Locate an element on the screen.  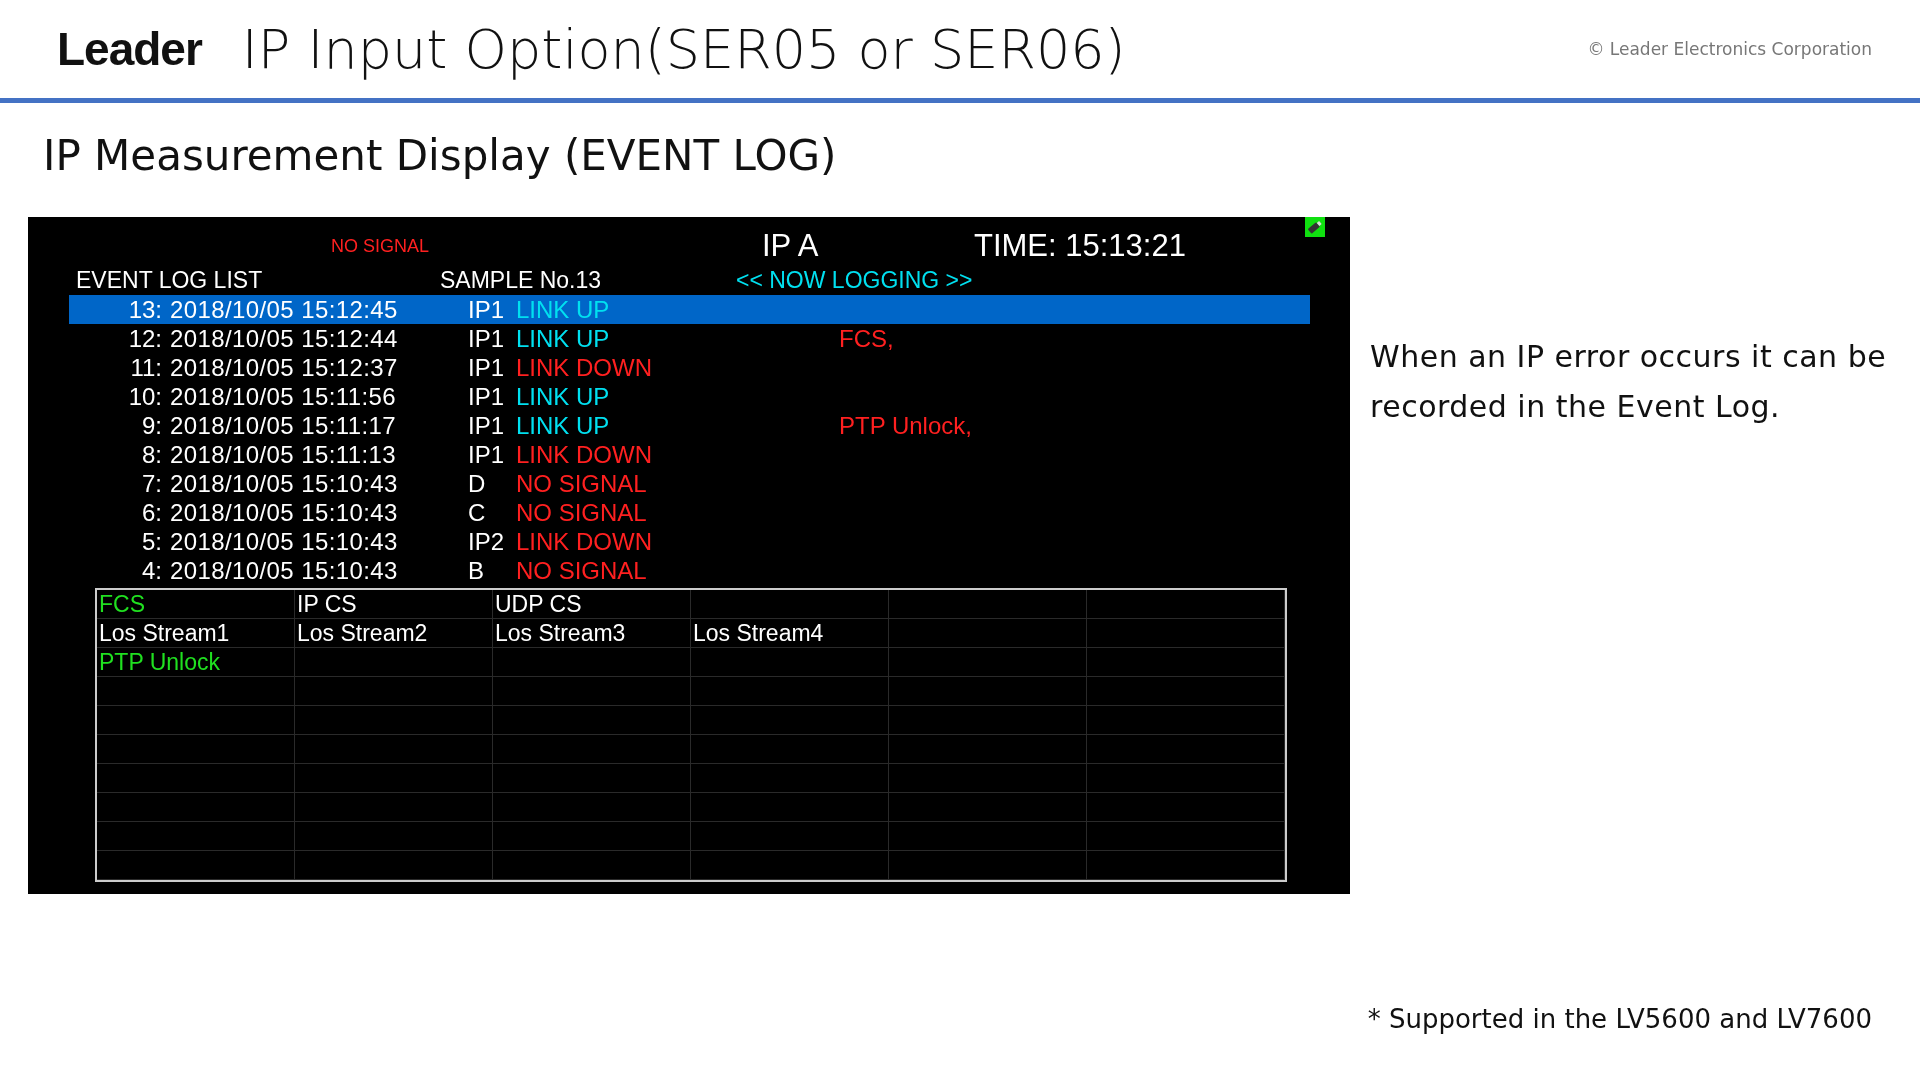
log-number: 11: is located at coordinates (146, 367).